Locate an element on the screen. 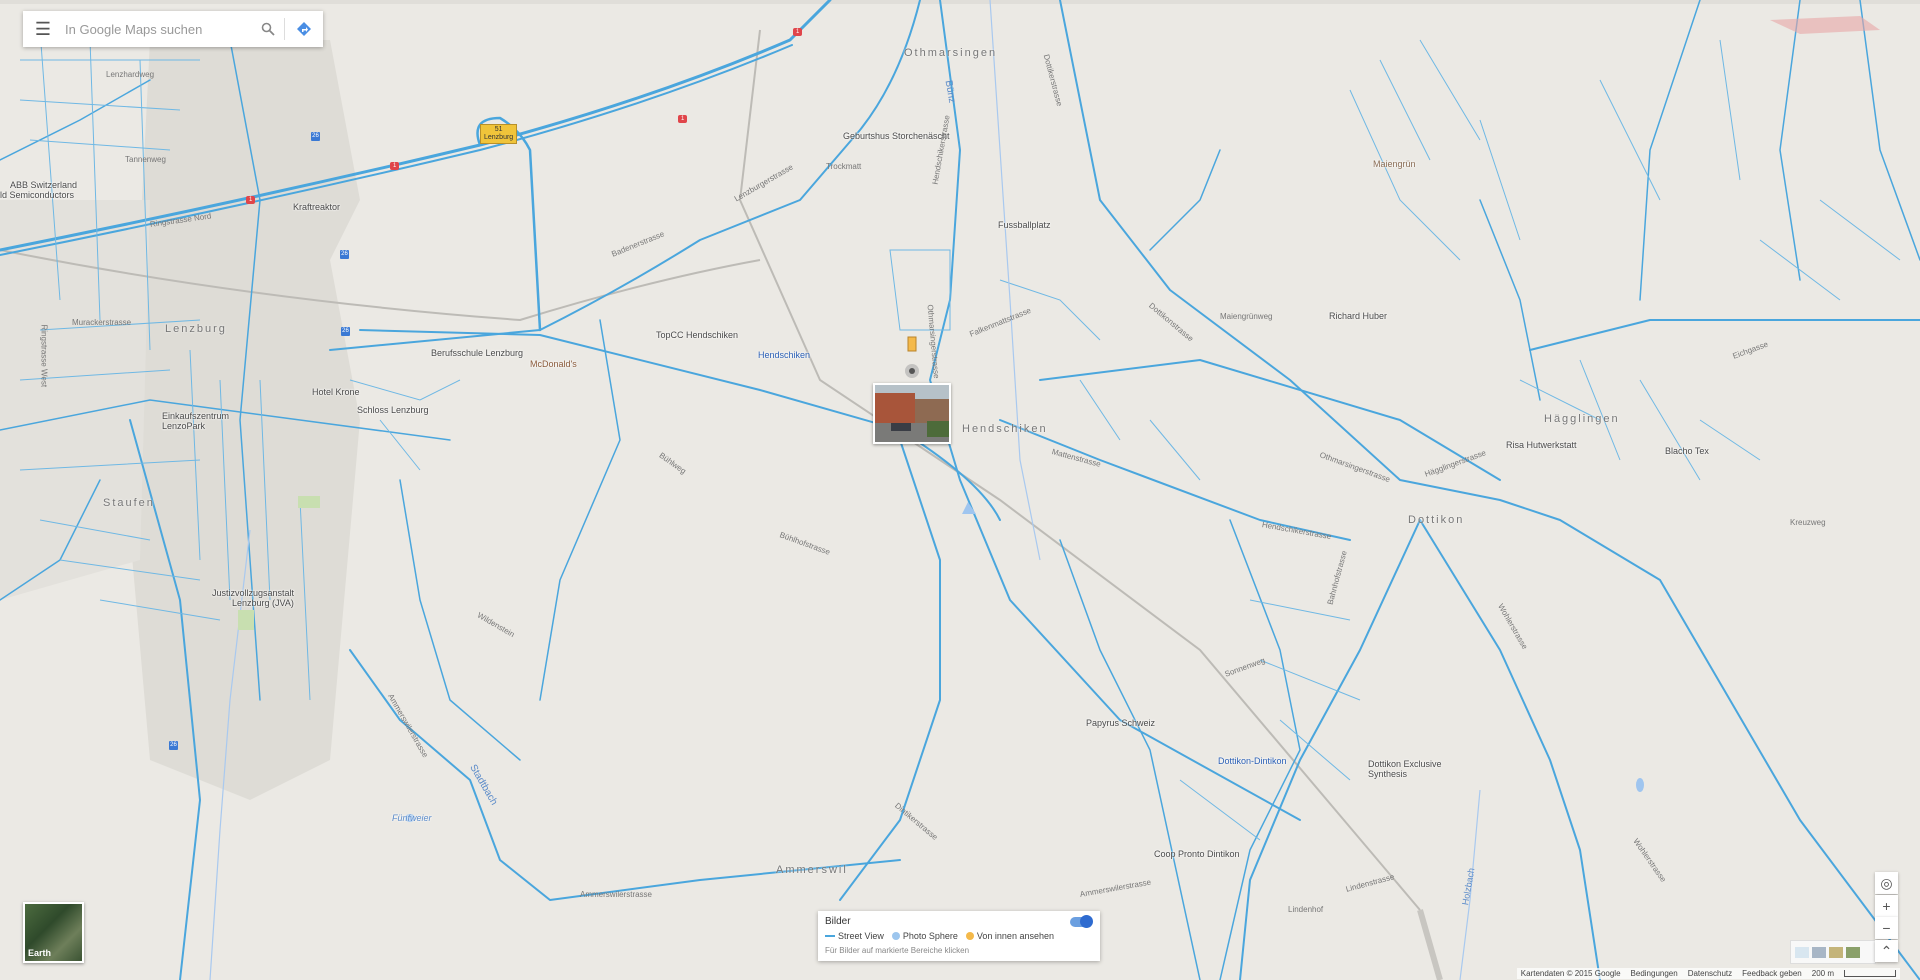 The image size is (1920, 980). street-label: Trockmatt is located at coordinates (844, 166).